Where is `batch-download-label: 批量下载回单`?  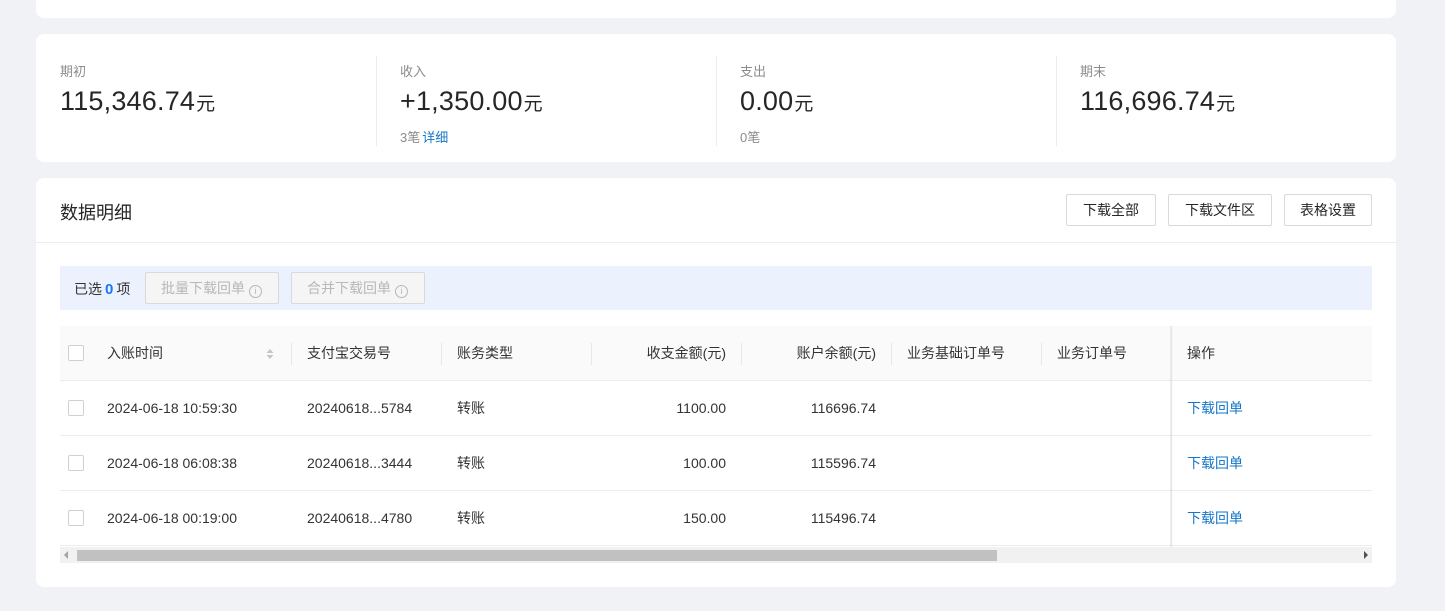
batch-download-label: 批量下载回单 is located at coordinates (203, 288).